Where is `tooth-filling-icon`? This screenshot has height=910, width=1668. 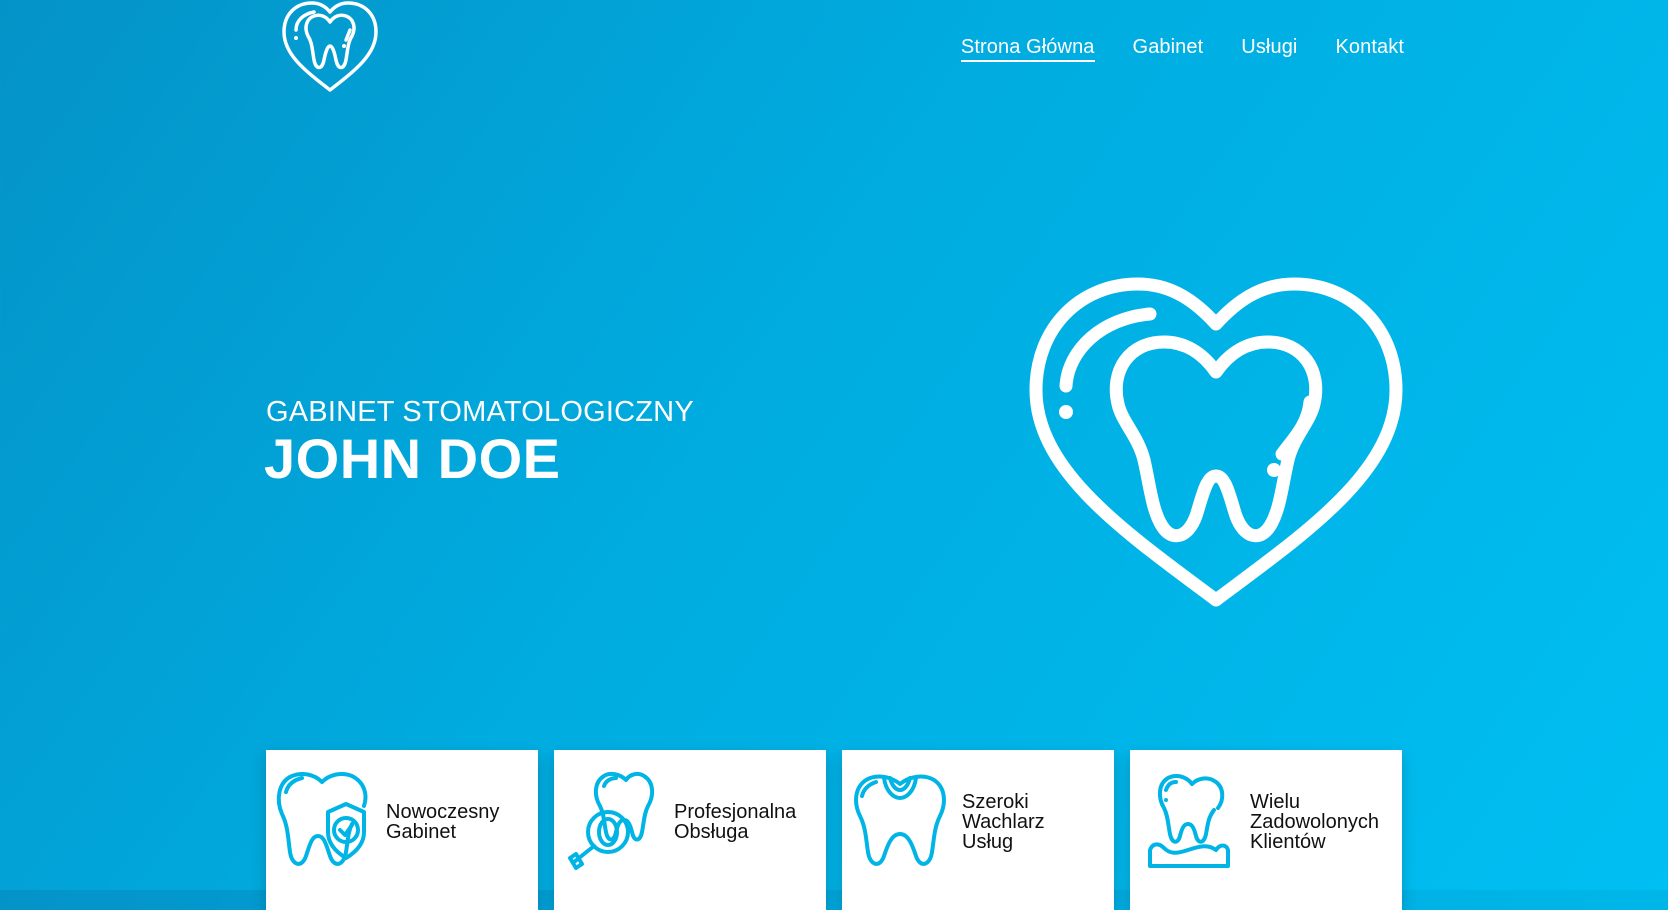 tooth-filling-icon is located at coordinates (900, 820).